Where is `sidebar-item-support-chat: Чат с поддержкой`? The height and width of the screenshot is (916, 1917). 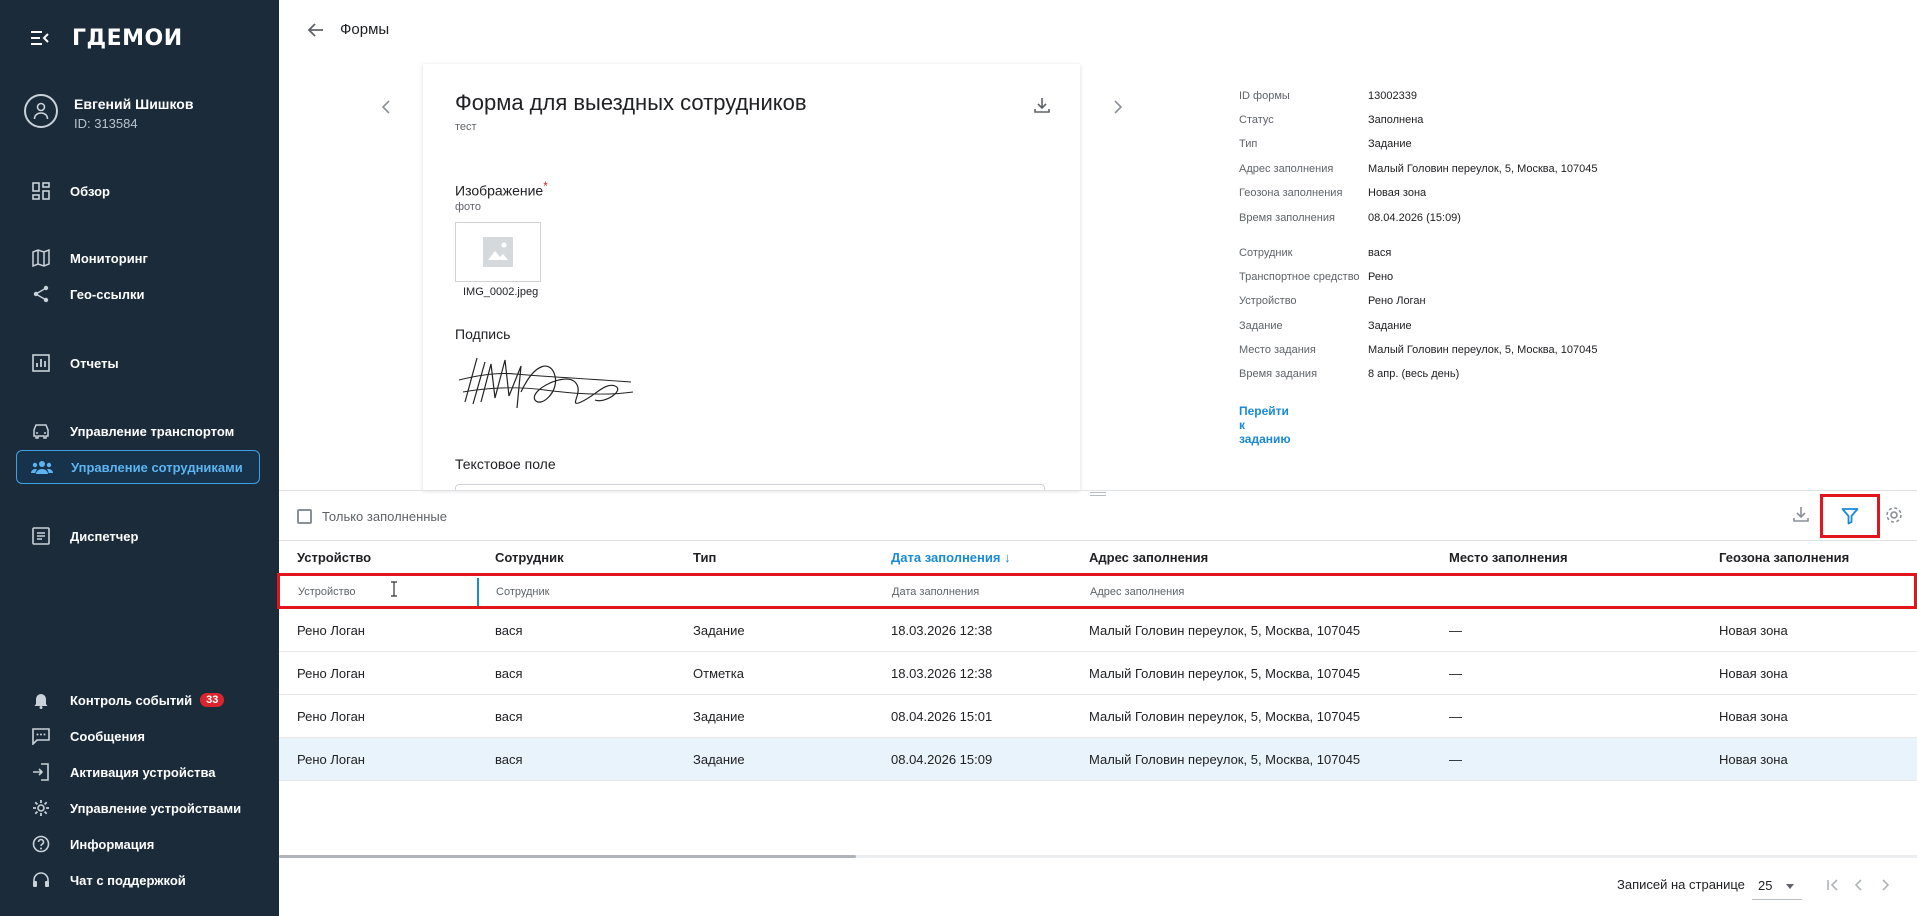
sidebar-item-support-chat: Чат с поддержкой is located at coordinates (138, 880).